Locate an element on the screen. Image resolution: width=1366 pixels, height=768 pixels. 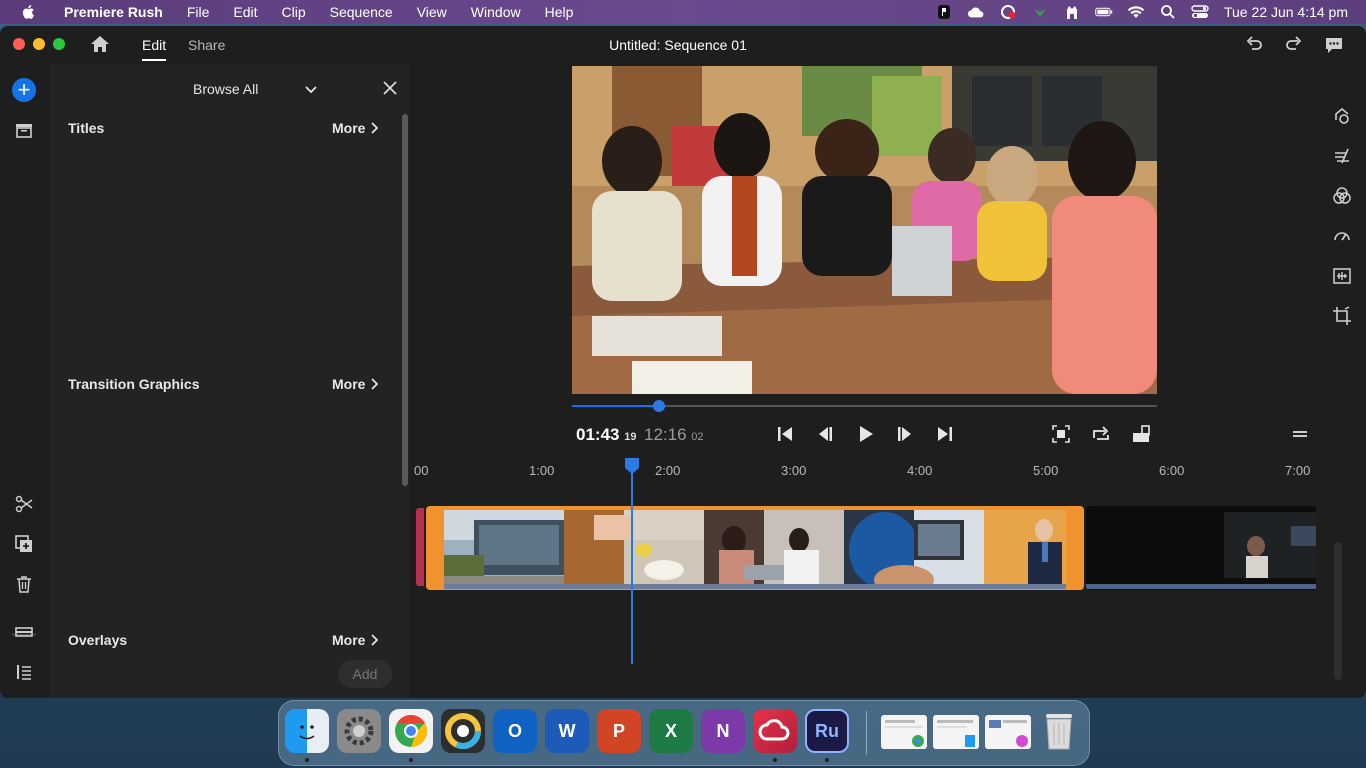
right-panel-scrollbar is located at coordinates (1338, 611).